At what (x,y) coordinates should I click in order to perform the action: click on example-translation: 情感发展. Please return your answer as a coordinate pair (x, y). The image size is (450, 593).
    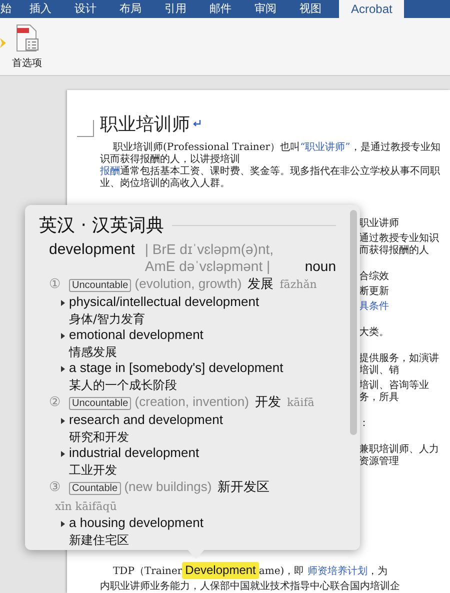
    Looking at the image, I should click on (93, 352).